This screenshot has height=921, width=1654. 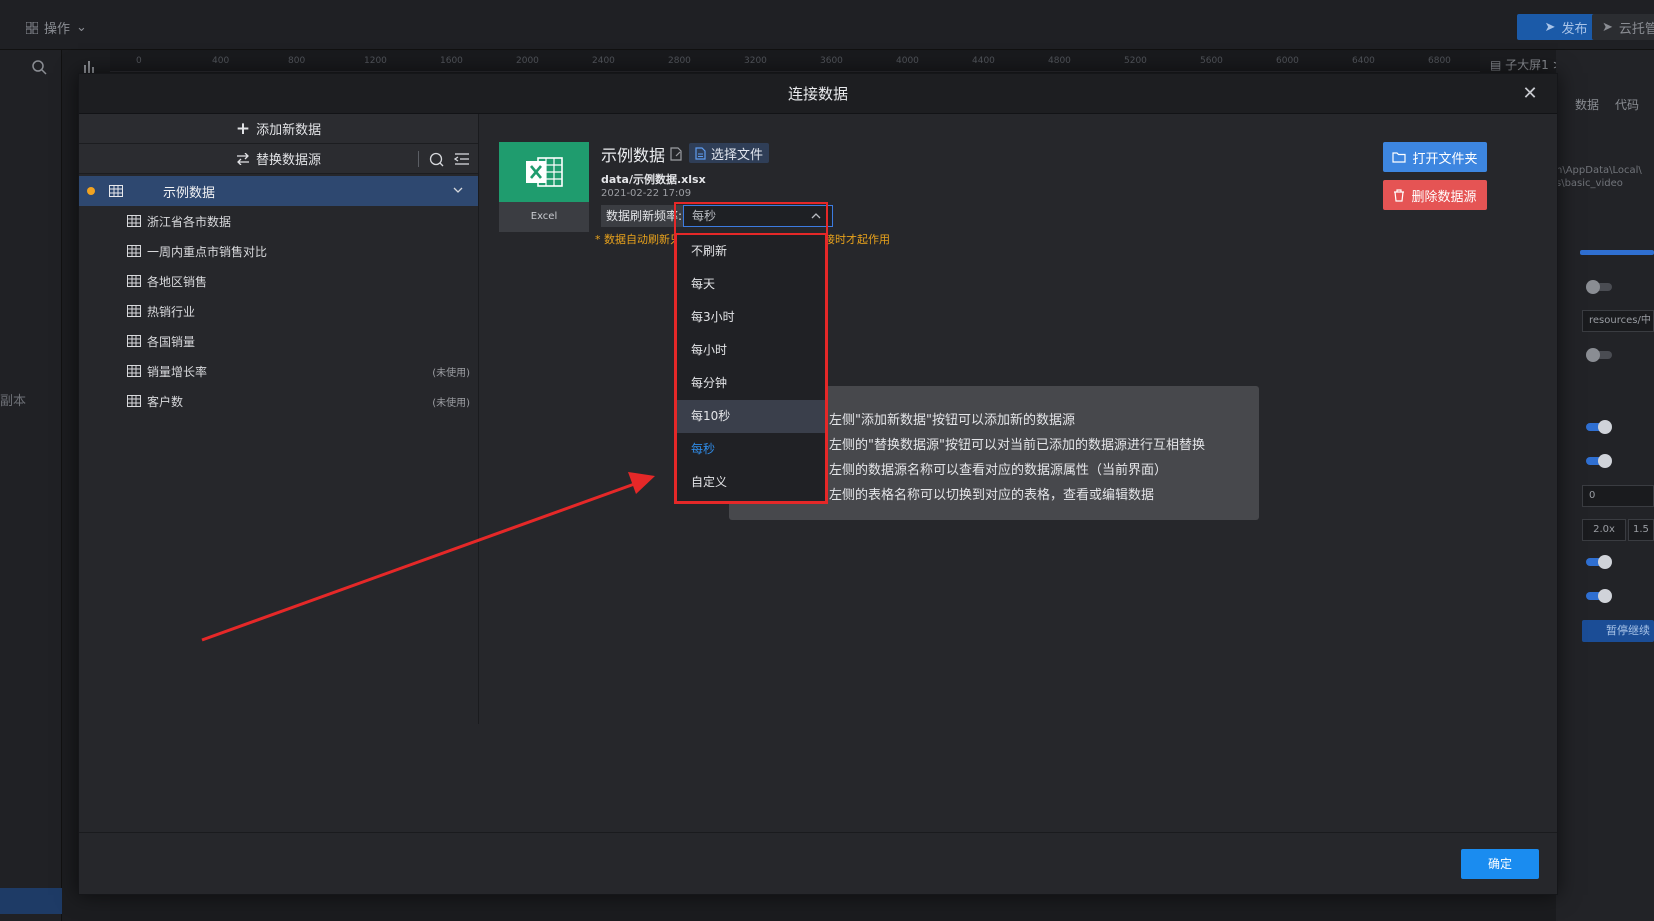 What do you see at coordinates (1496, 65) in the screenshot?
I see `document-icon: ▤` at bounding box center [1496, 65].